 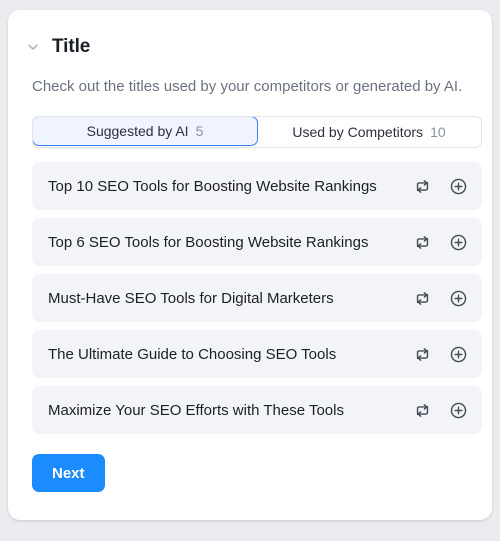 What do you see at coordinates (192, 354) in the screenshot?
I see `title-suggestion-text: The Ultimate Guide to Choosing SEO Tools` at bounding box center [192, 354].